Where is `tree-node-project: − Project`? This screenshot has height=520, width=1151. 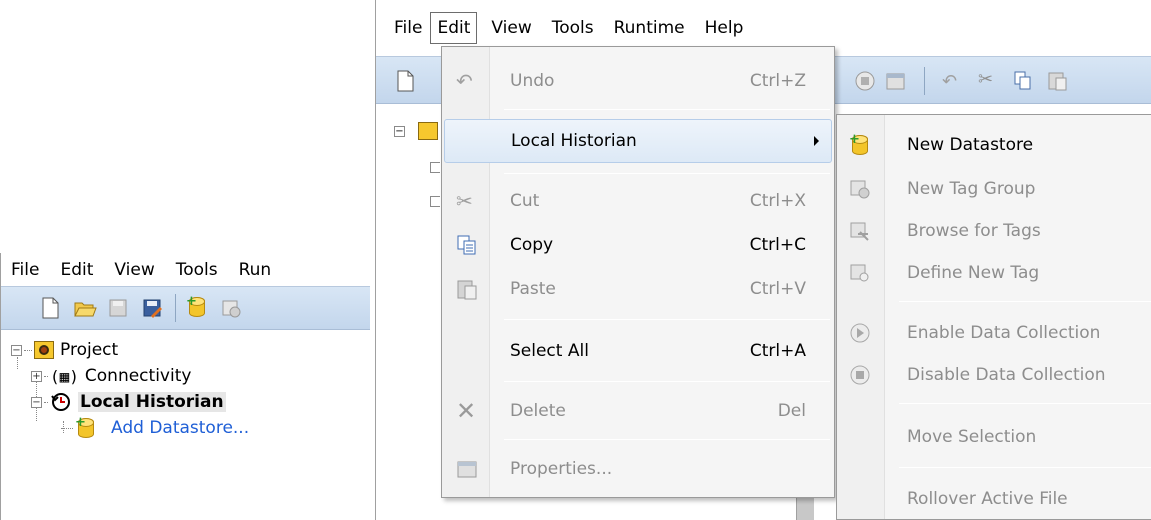 tree-node-project: − Project is located at coordinates (64, 350).